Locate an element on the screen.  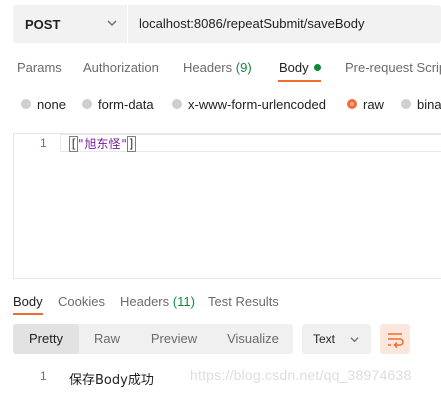
format-label: Text is located at coordinates (324, 339).